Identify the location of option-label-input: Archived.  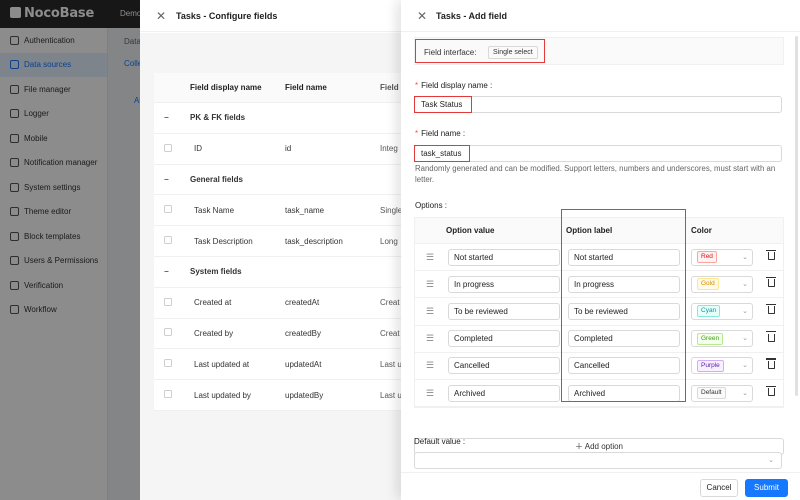
(624, 393).